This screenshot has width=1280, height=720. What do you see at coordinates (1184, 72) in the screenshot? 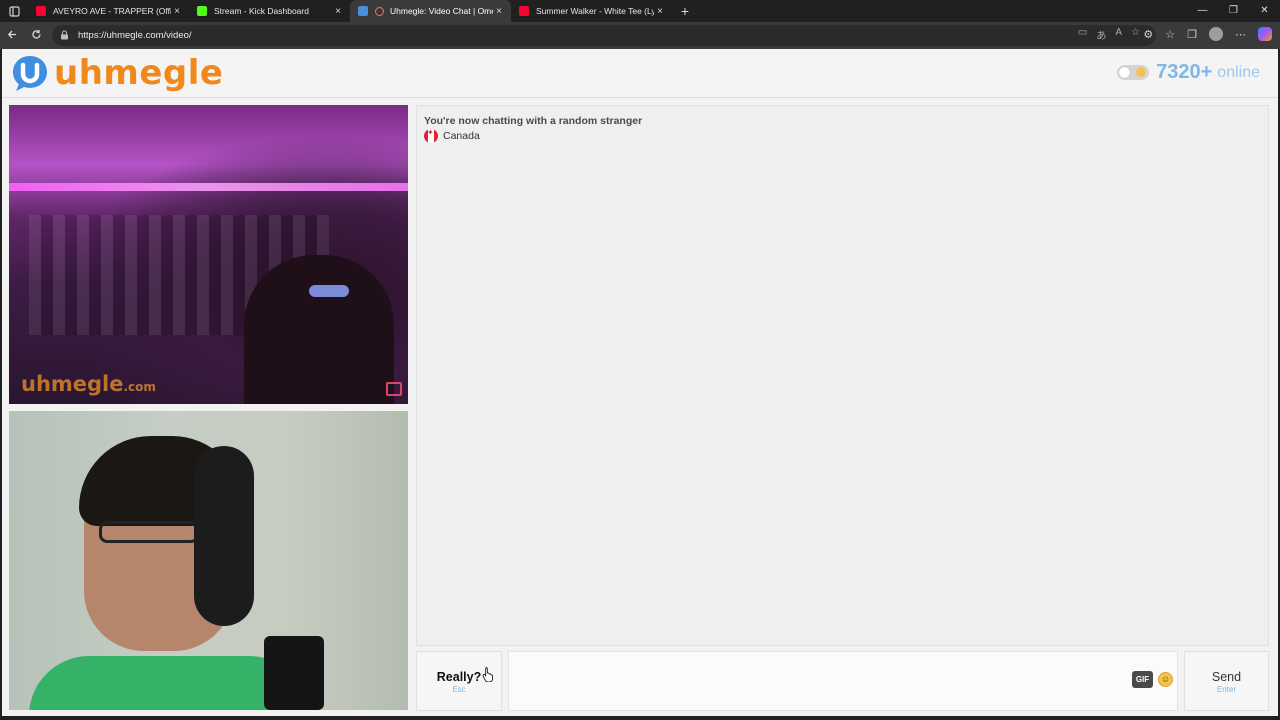
I see `online-count: 7320+` at bounding box center [1184, 72].